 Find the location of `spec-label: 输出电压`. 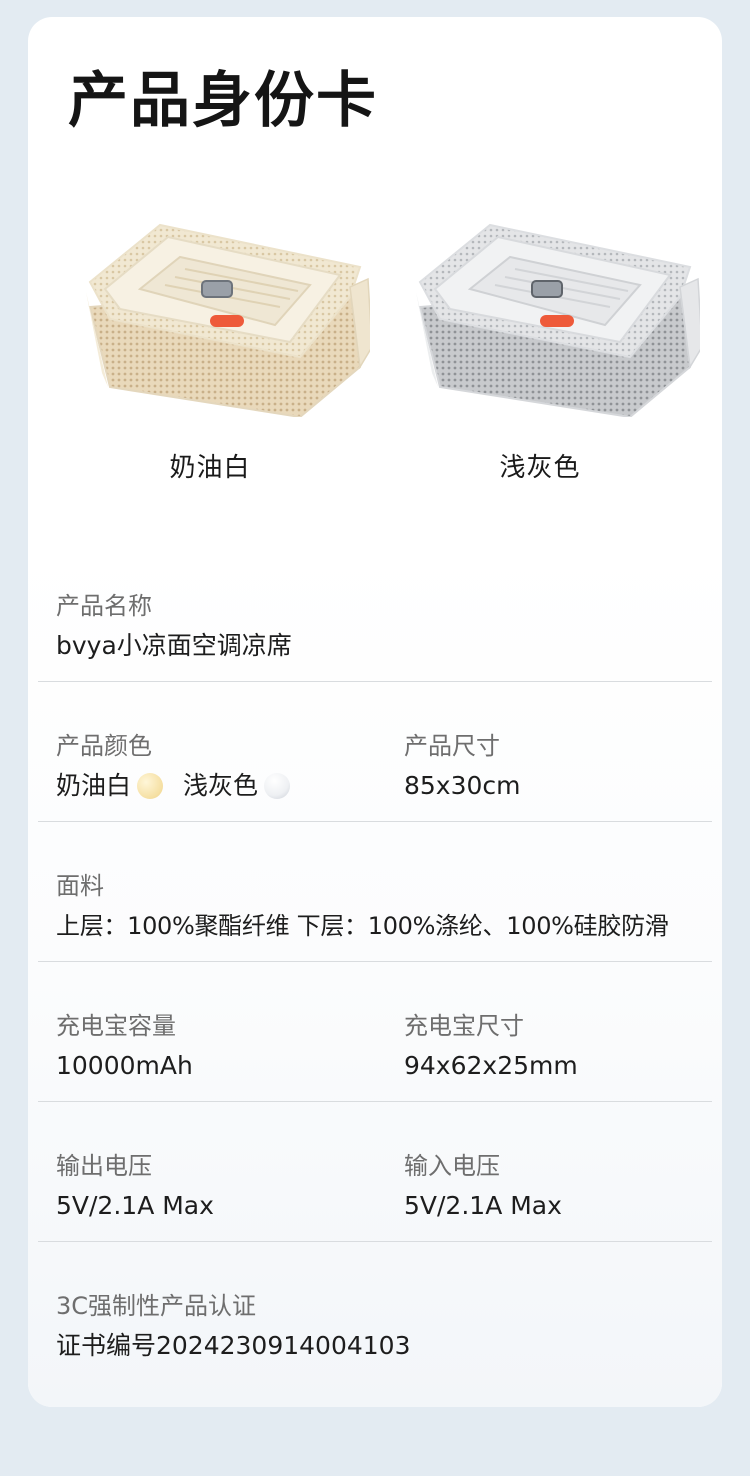

spec-label: 输出电压 is located at coordinates (104, 1166).